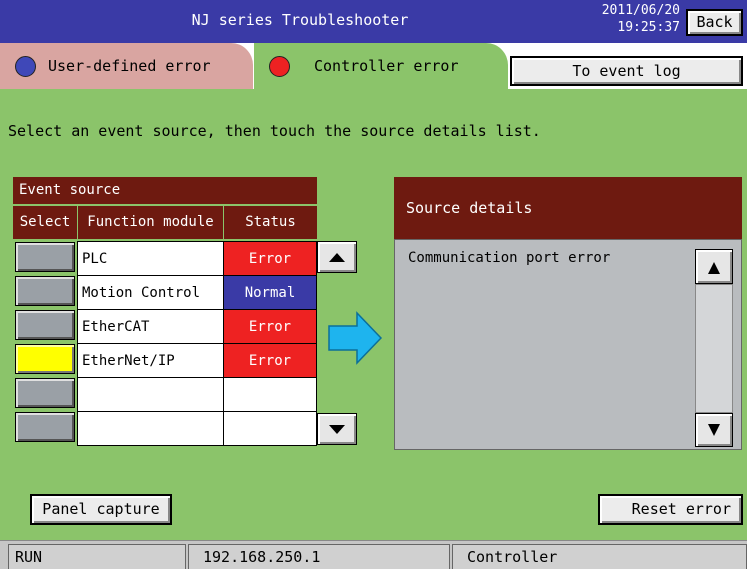 This screenshot has height=570, width=747. What do you see at coordinates (648, 27) in the screenshot?
I see `time-text: 19:25:37` at bounding box center [648, 27].